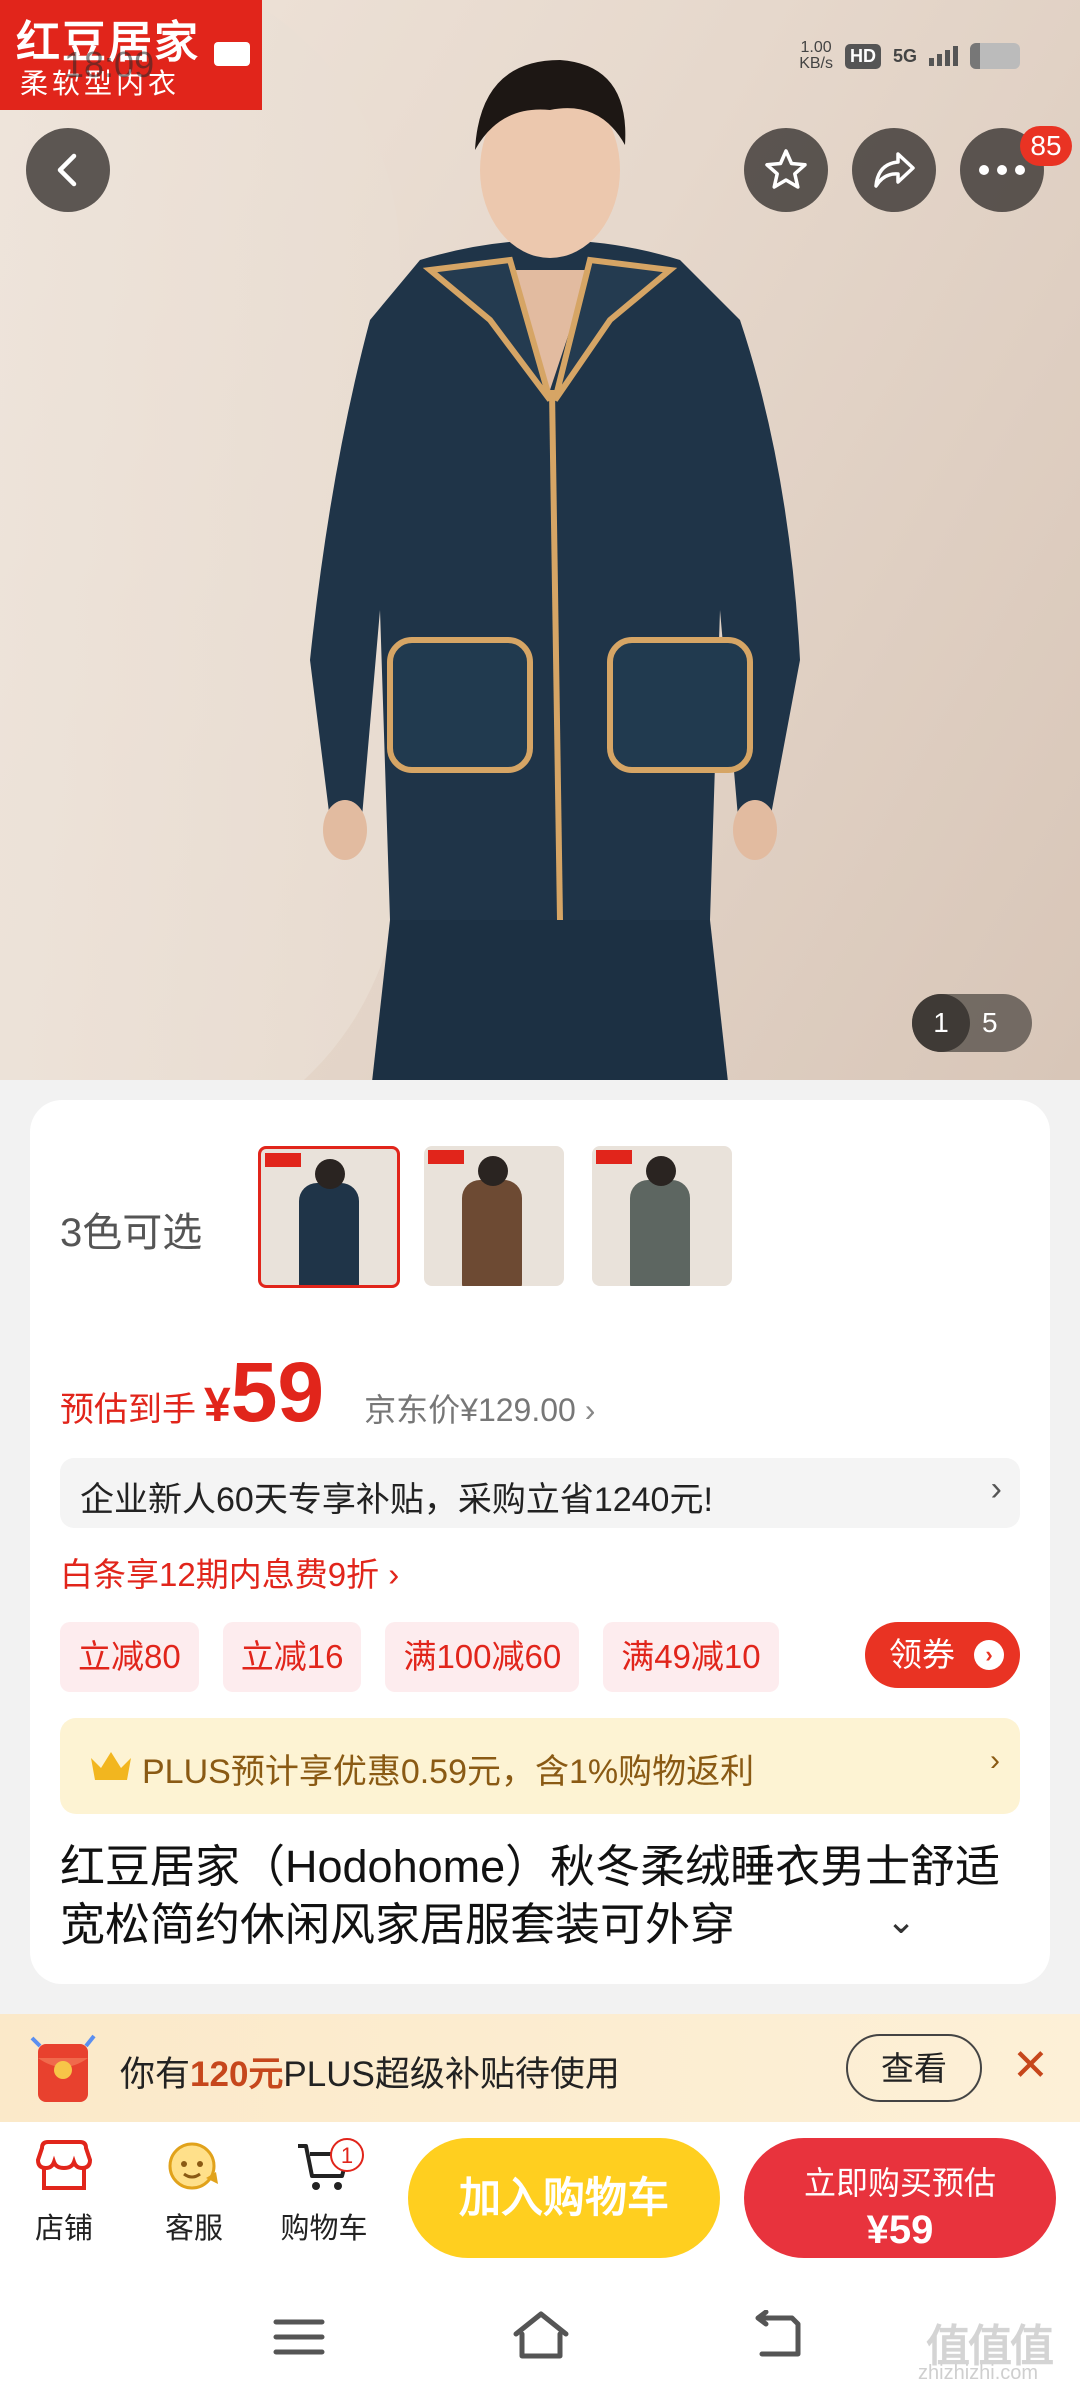  I want to click on gallery-current-page: 1, so click(941, 1023).